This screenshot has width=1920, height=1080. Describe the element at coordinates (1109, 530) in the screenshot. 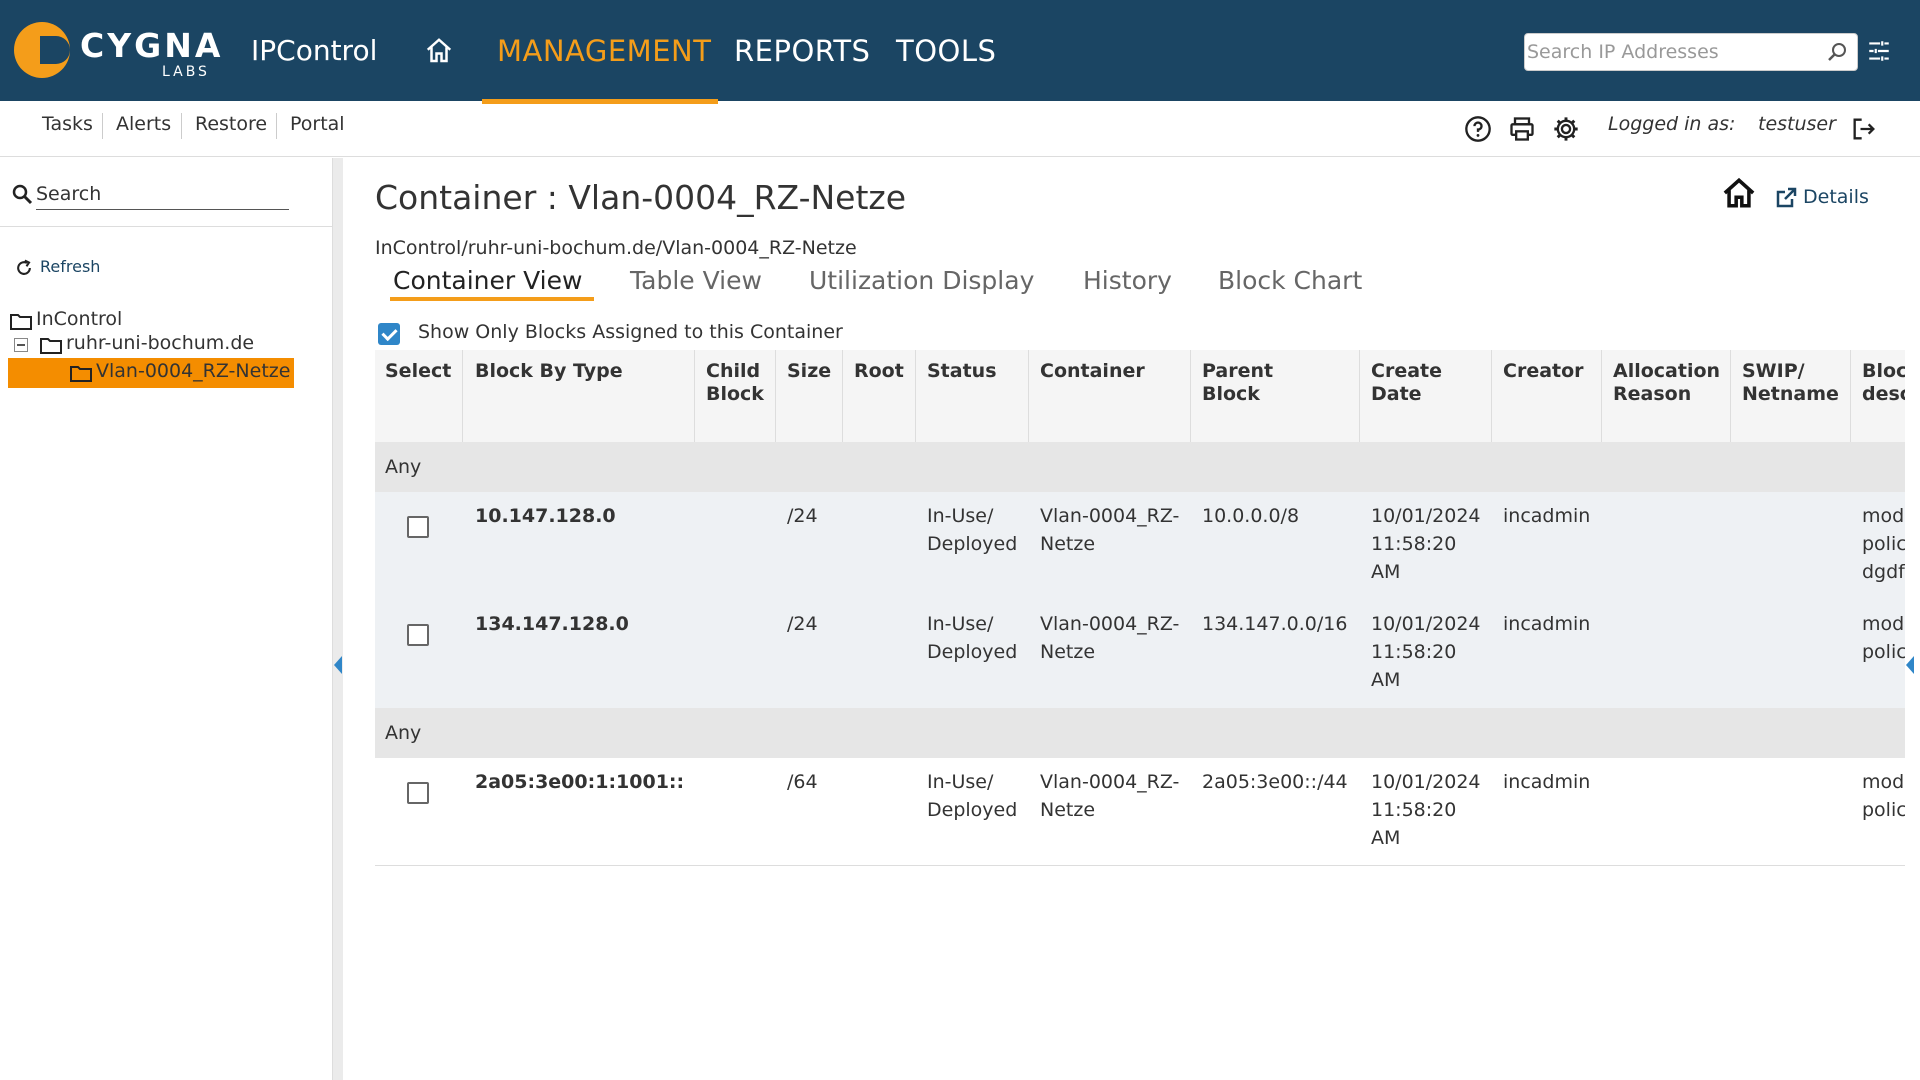

I see `cell-container: Vlan-0004_RZ- Netze` at that location.